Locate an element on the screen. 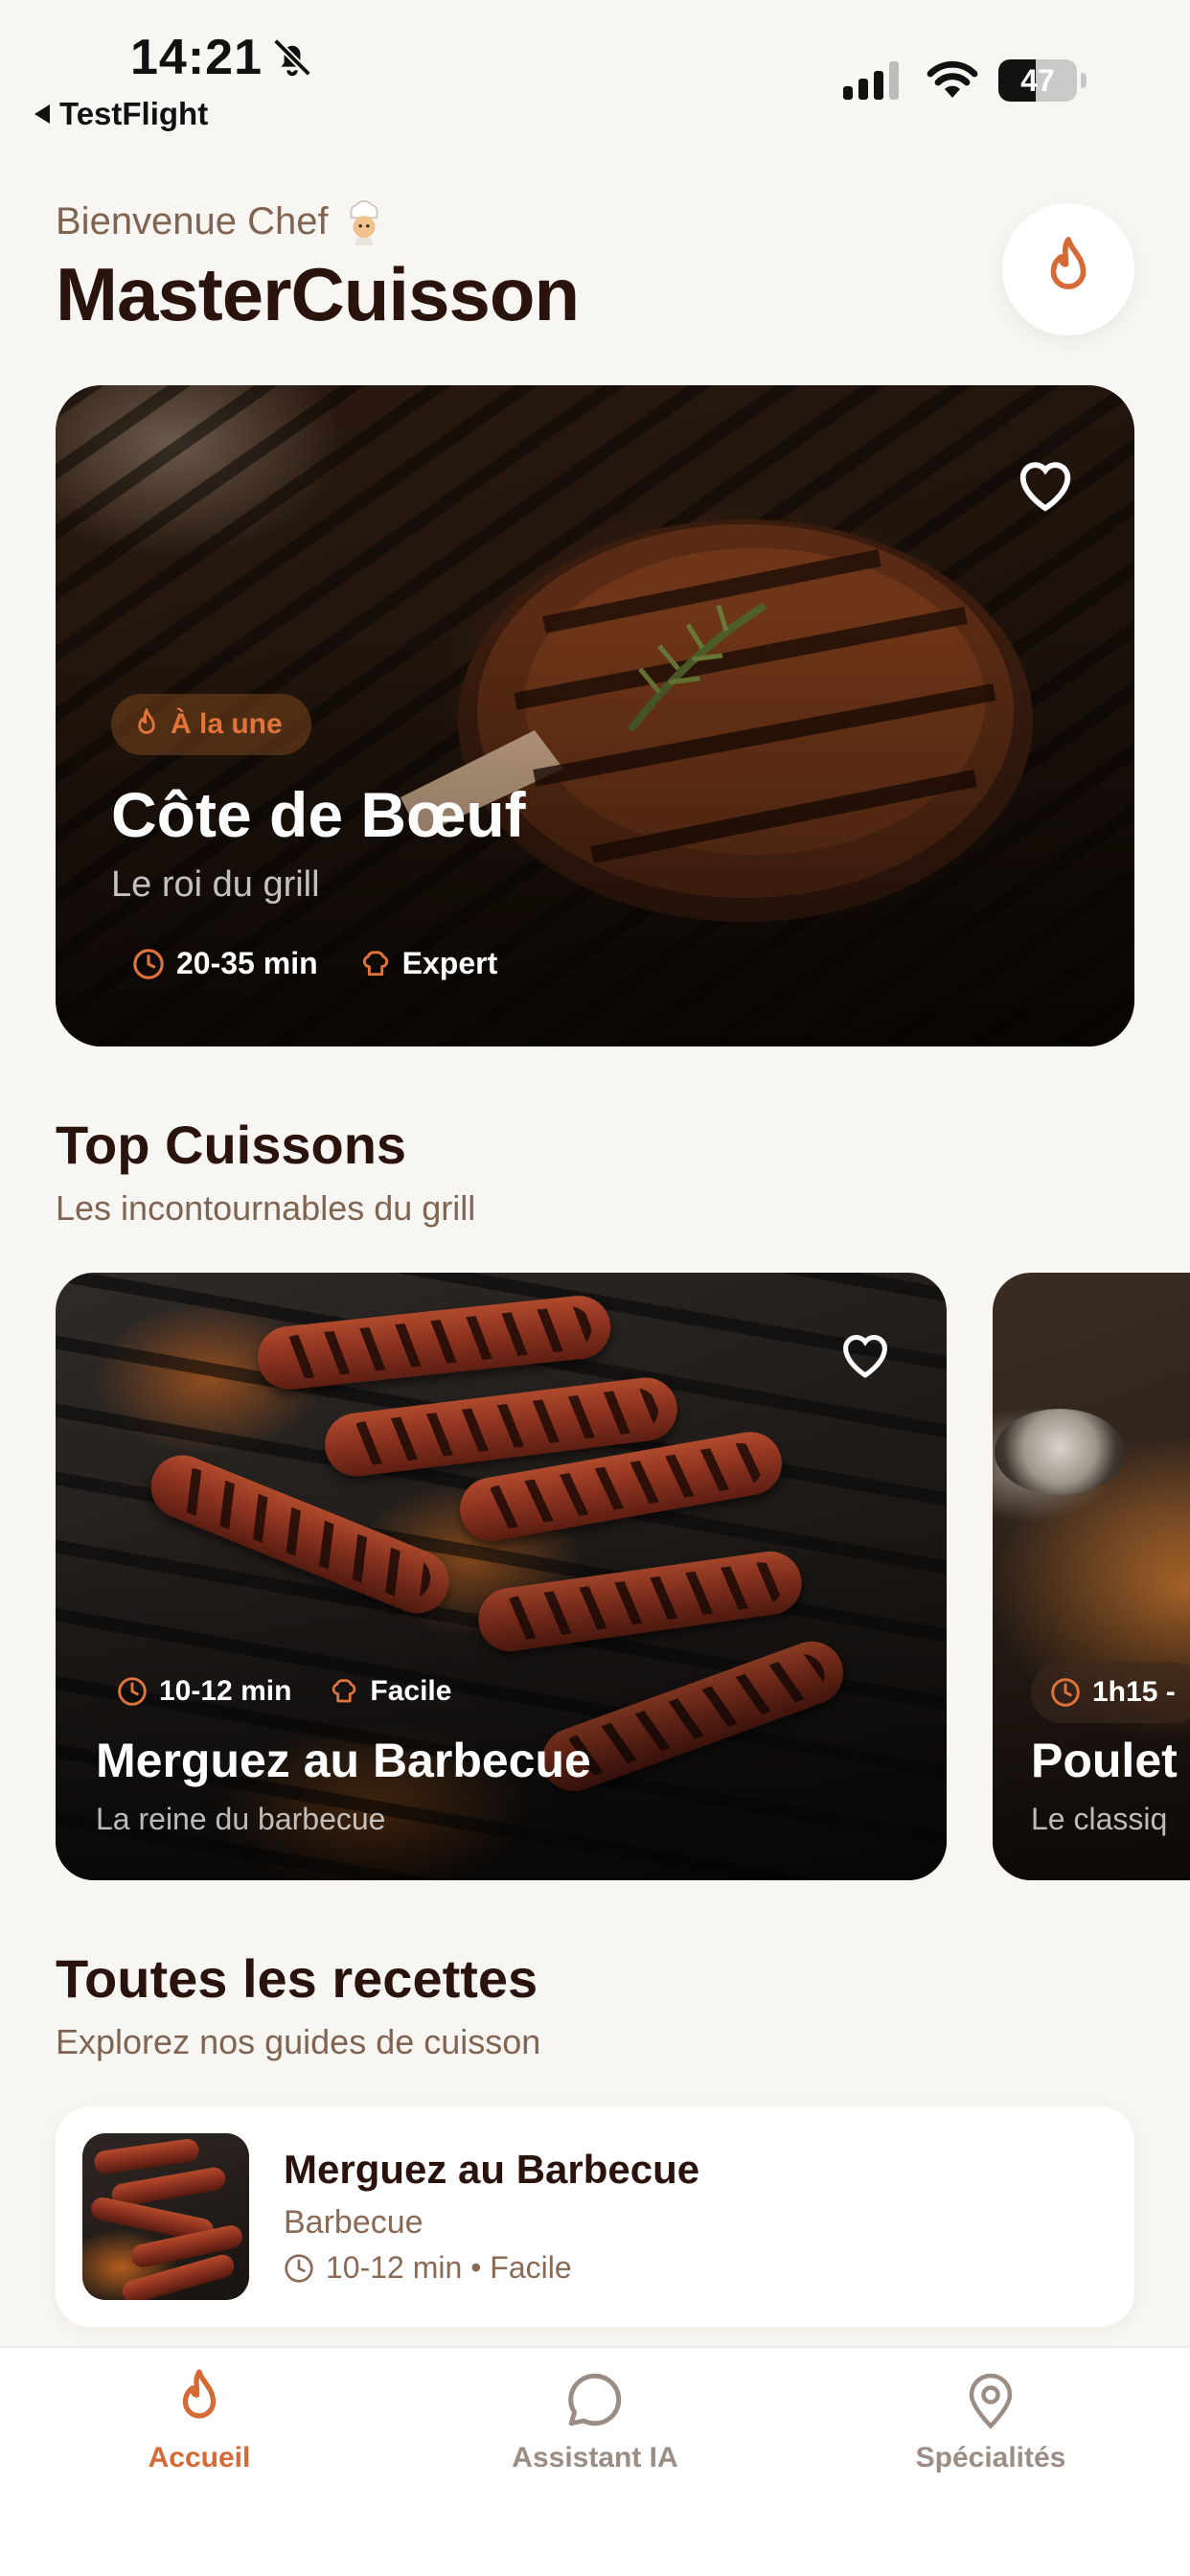 Image resolution: width=1190 pixels, height=2576 pixels. top-card-time-label: 1h15 - is located at coordinates (1134, 1692).